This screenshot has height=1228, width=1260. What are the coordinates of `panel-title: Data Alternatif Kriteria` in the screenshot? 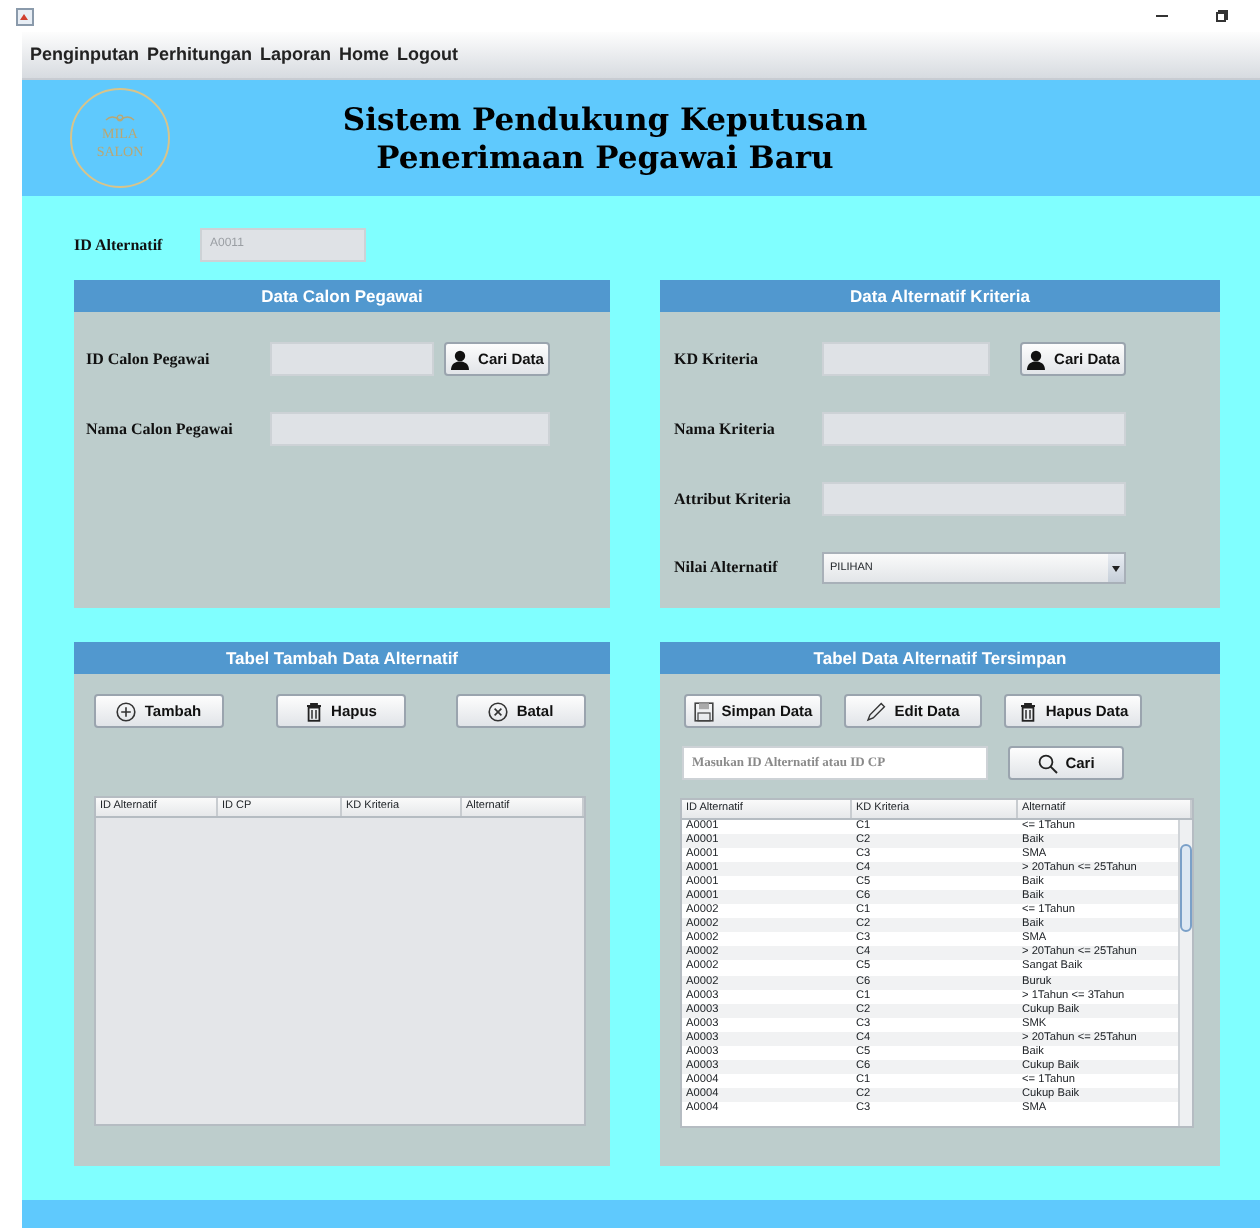 It's located at (940, 296).